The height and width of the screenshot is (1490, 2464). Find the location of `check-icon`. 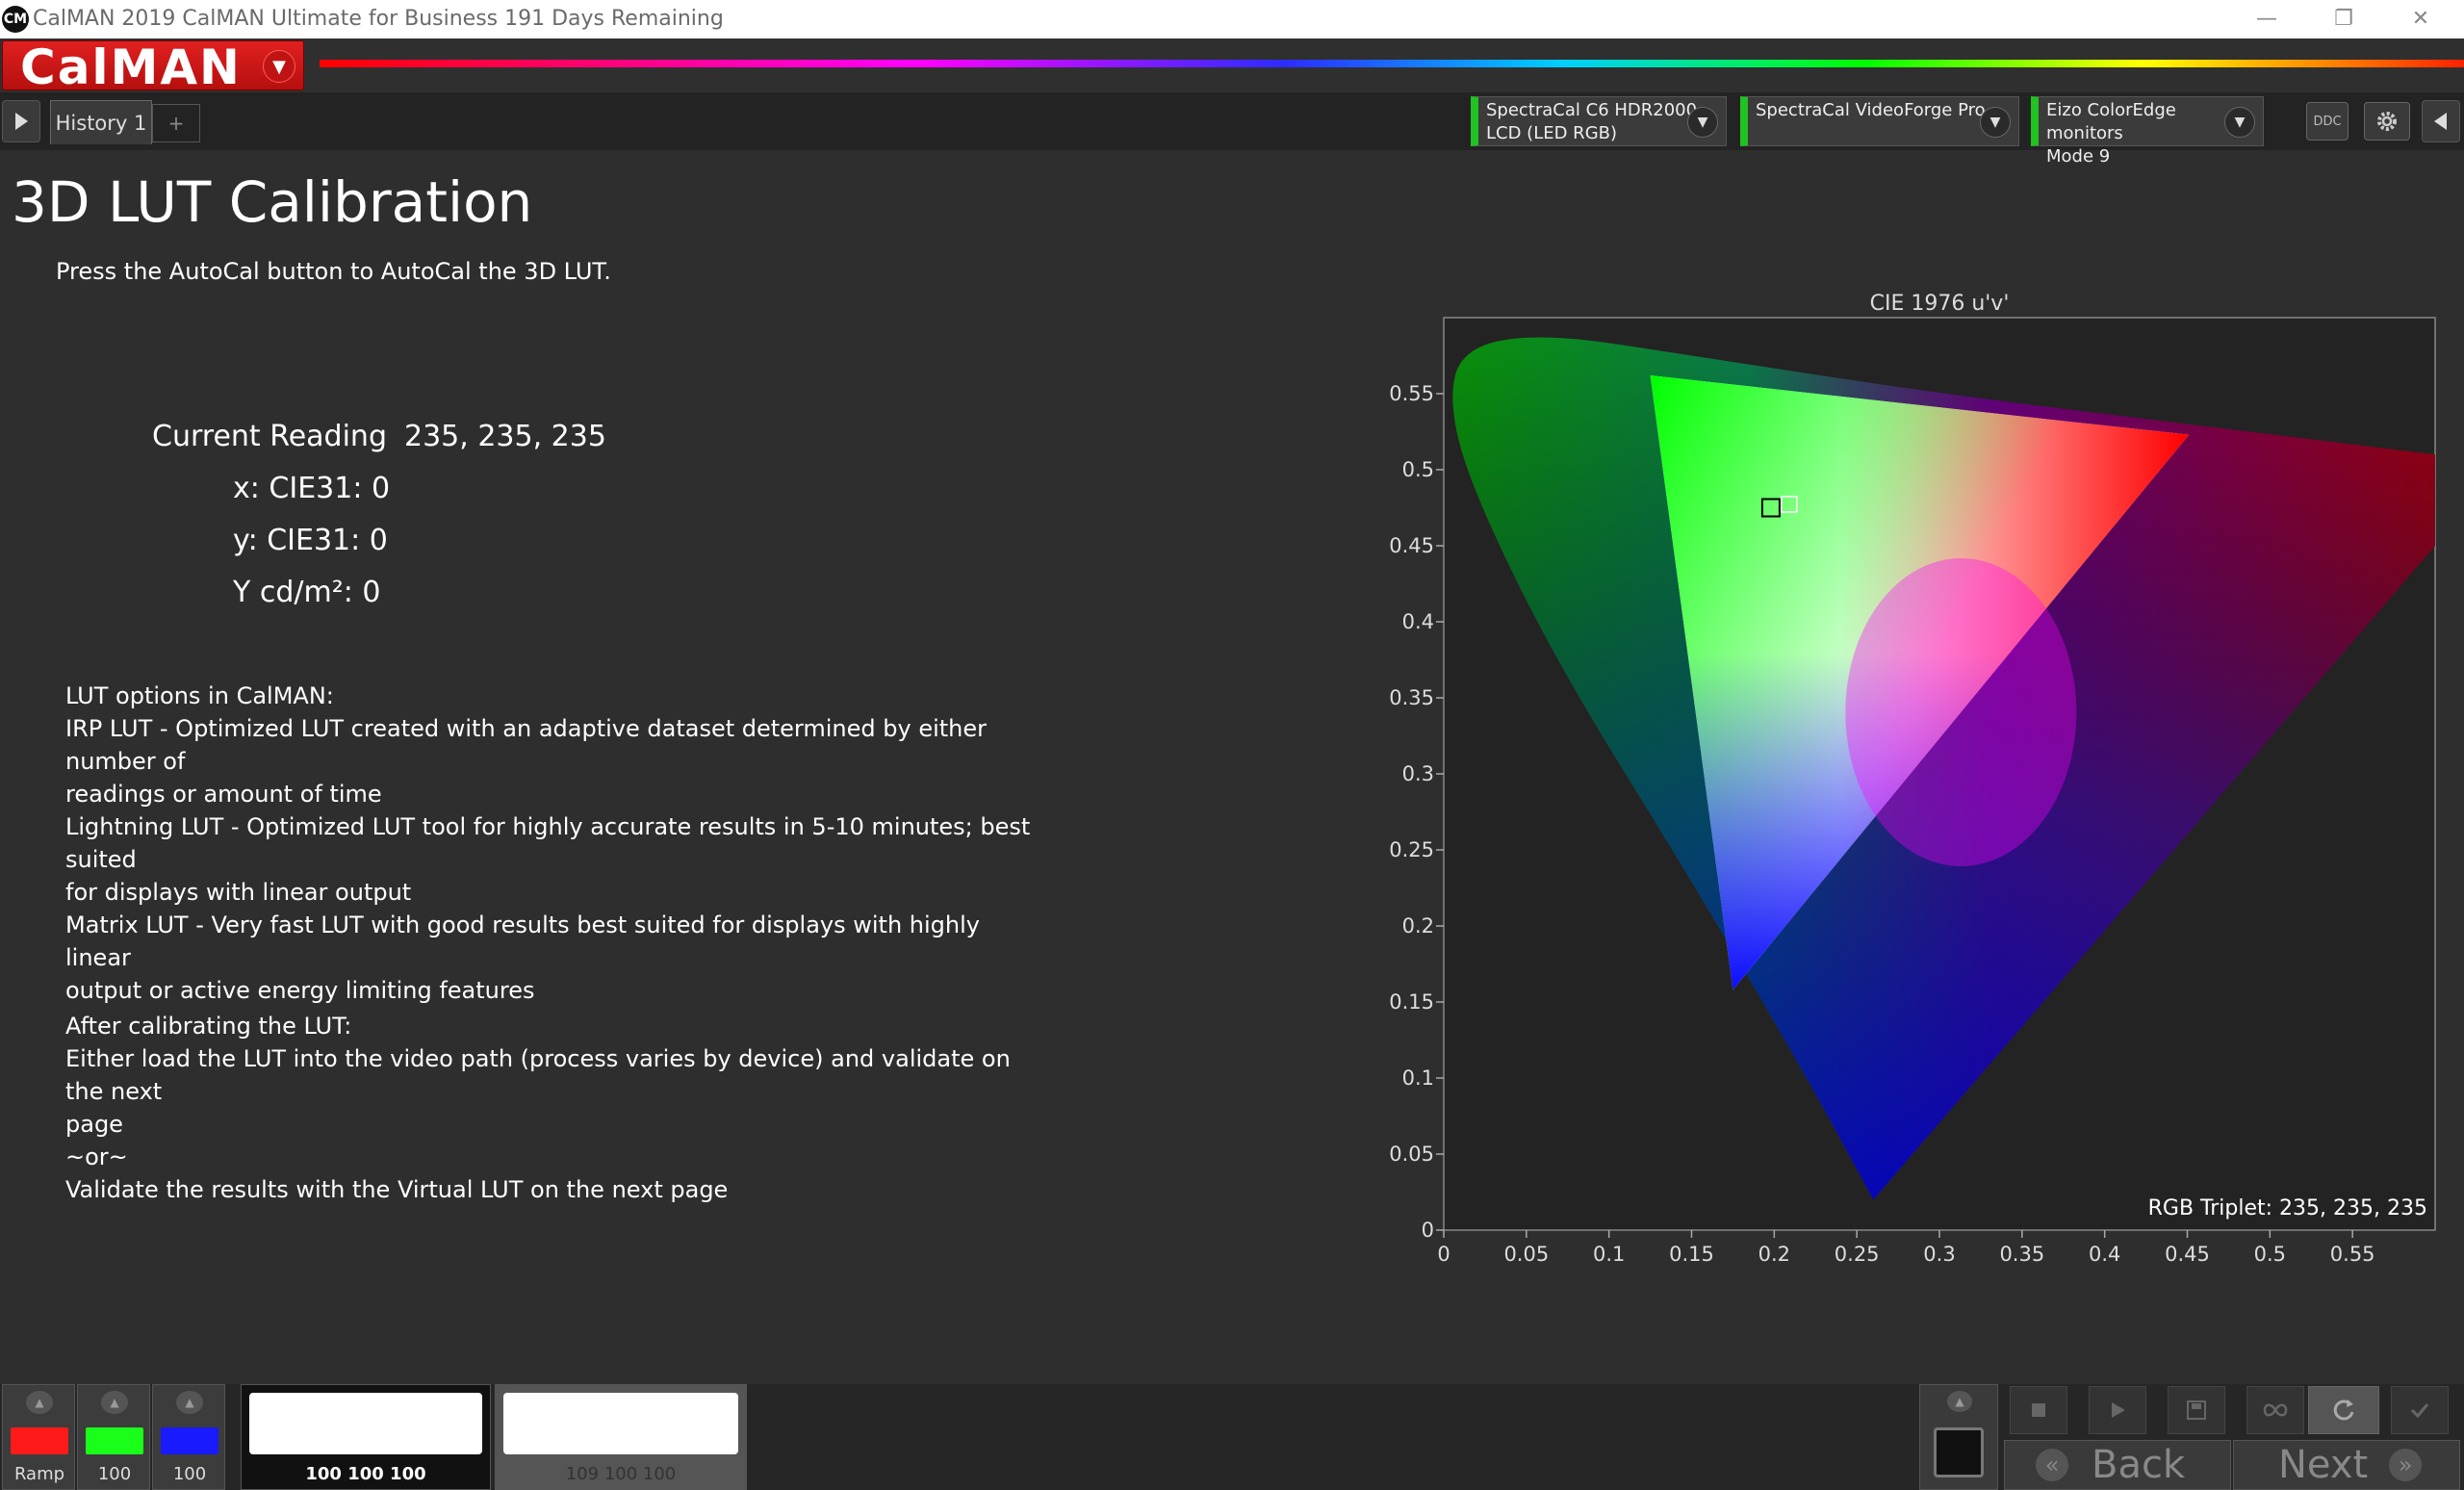

check-icon is located at coordinates (2419, 1411).